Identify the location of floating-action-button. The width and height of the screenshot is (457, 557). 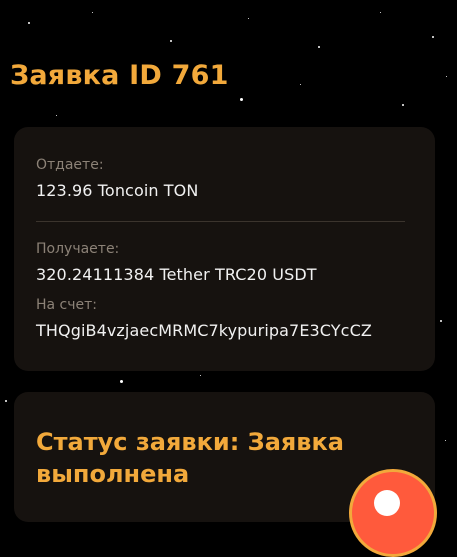
(393, 513).